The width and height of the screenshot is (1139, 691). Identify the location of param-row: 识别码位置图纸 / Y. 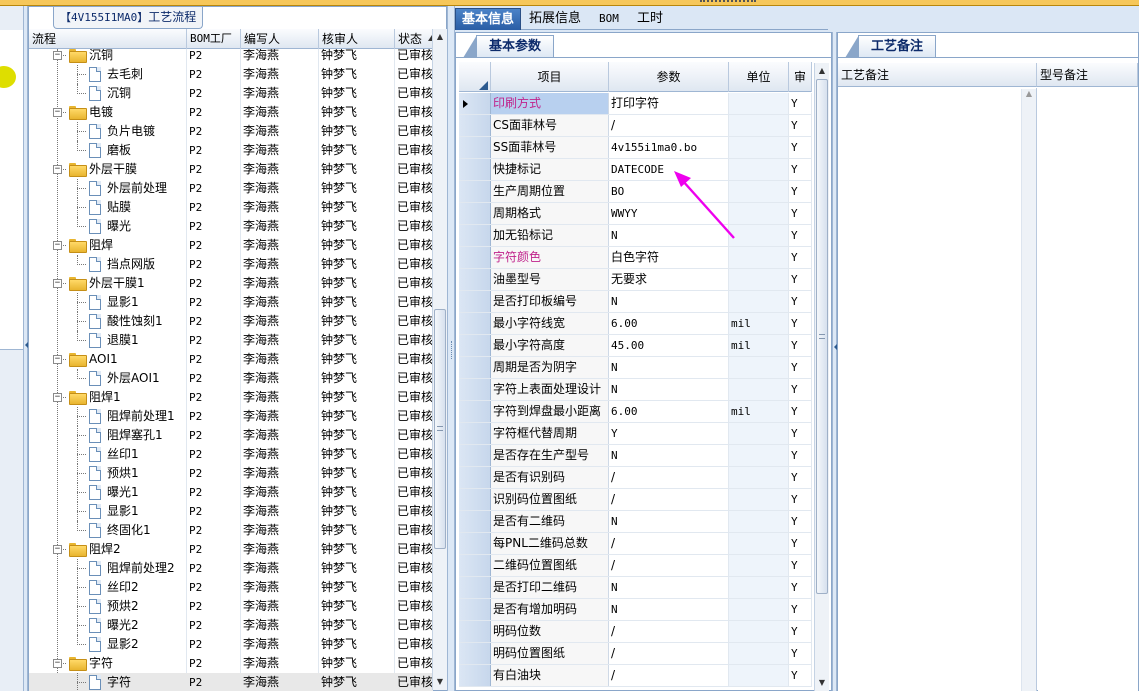
(635, 500).